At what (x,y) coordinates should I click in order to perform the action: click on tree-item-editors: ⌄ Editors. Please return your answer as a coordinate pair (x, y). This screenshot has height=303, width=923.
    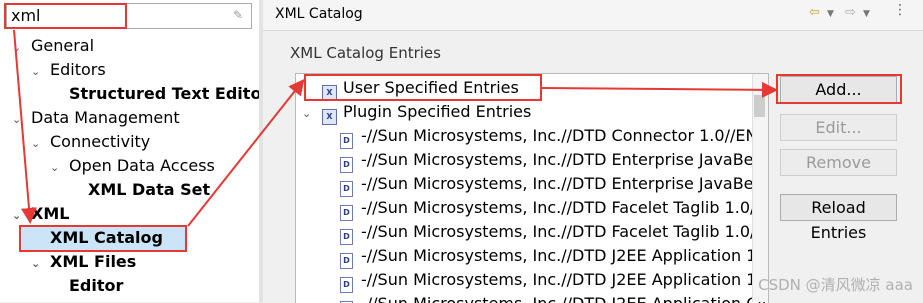
    Looking at the image, I should click on (68, 70).